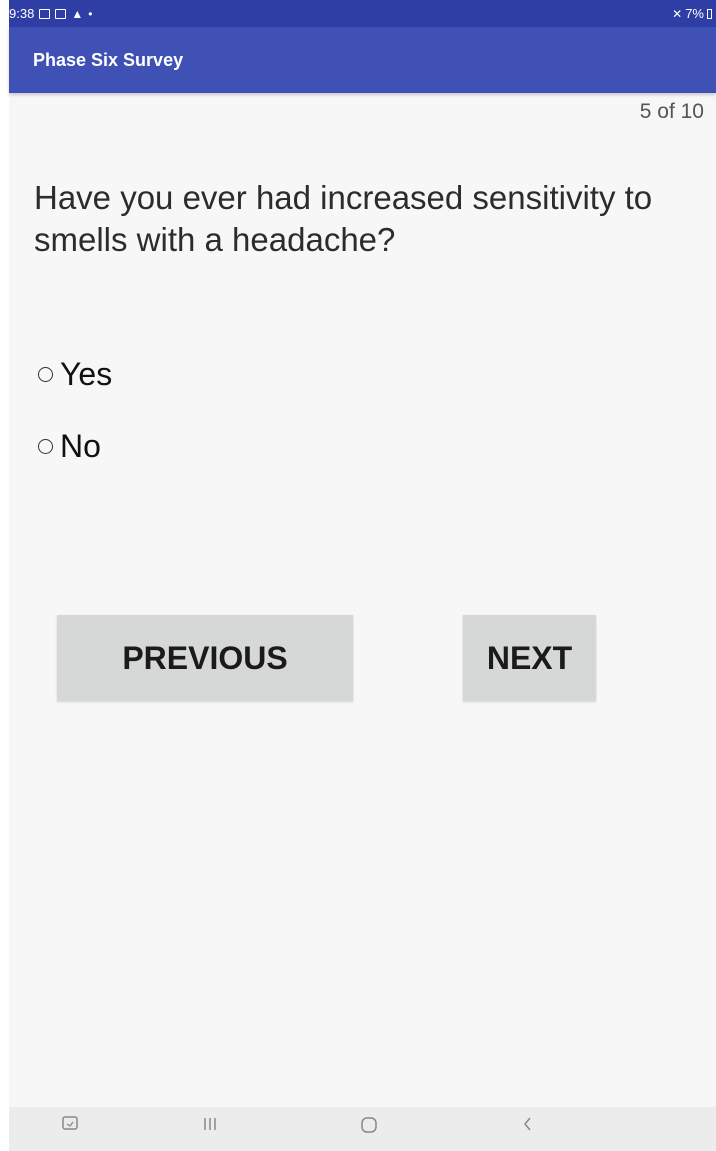 The height and width of the screenshot is (1151, 716). What do you see at coordinates (77, 13) in the screenshot?
I see `warning-icon: ▲` at bounding box center [77, 13].